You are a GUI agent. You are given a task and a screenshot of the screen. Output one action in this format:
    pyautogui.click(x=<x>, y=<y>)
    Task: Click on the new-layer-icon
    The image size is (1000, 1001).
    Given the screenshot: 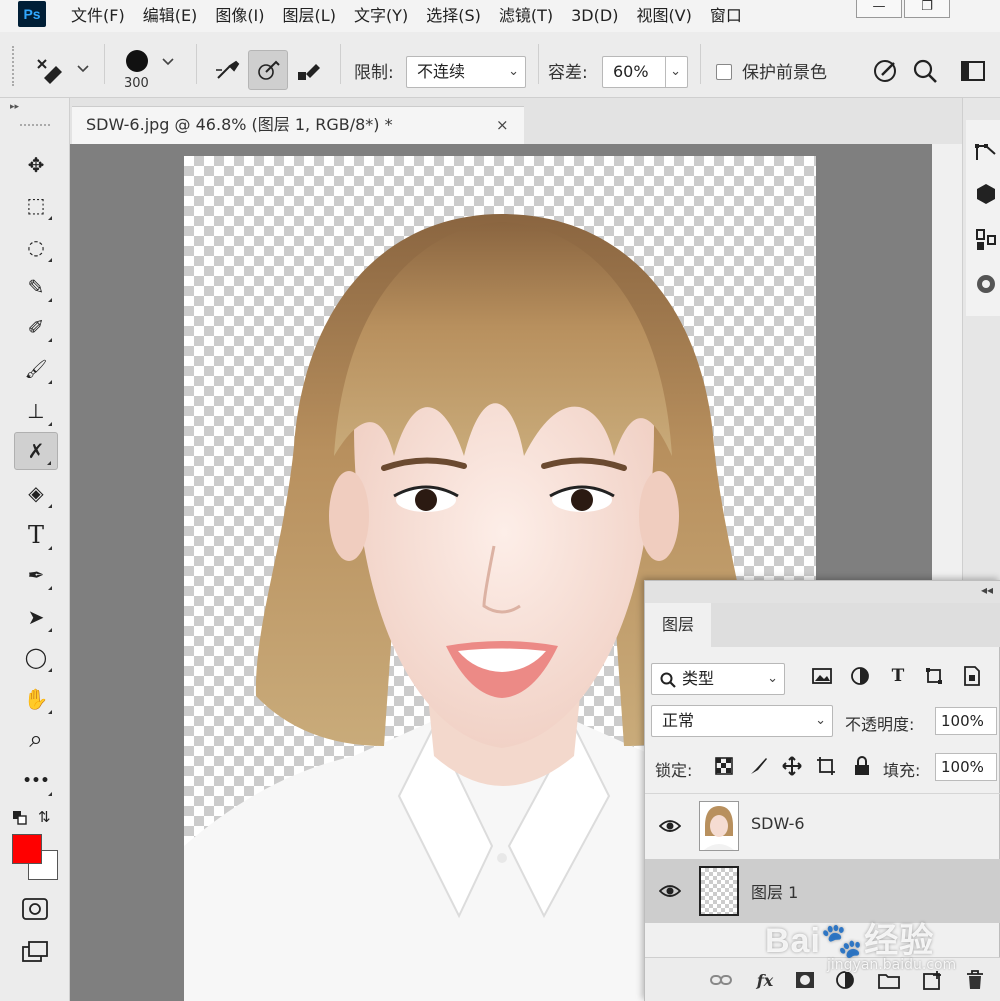 What is the action you would take?
    pyautogui.click(x=933, y=980)
    